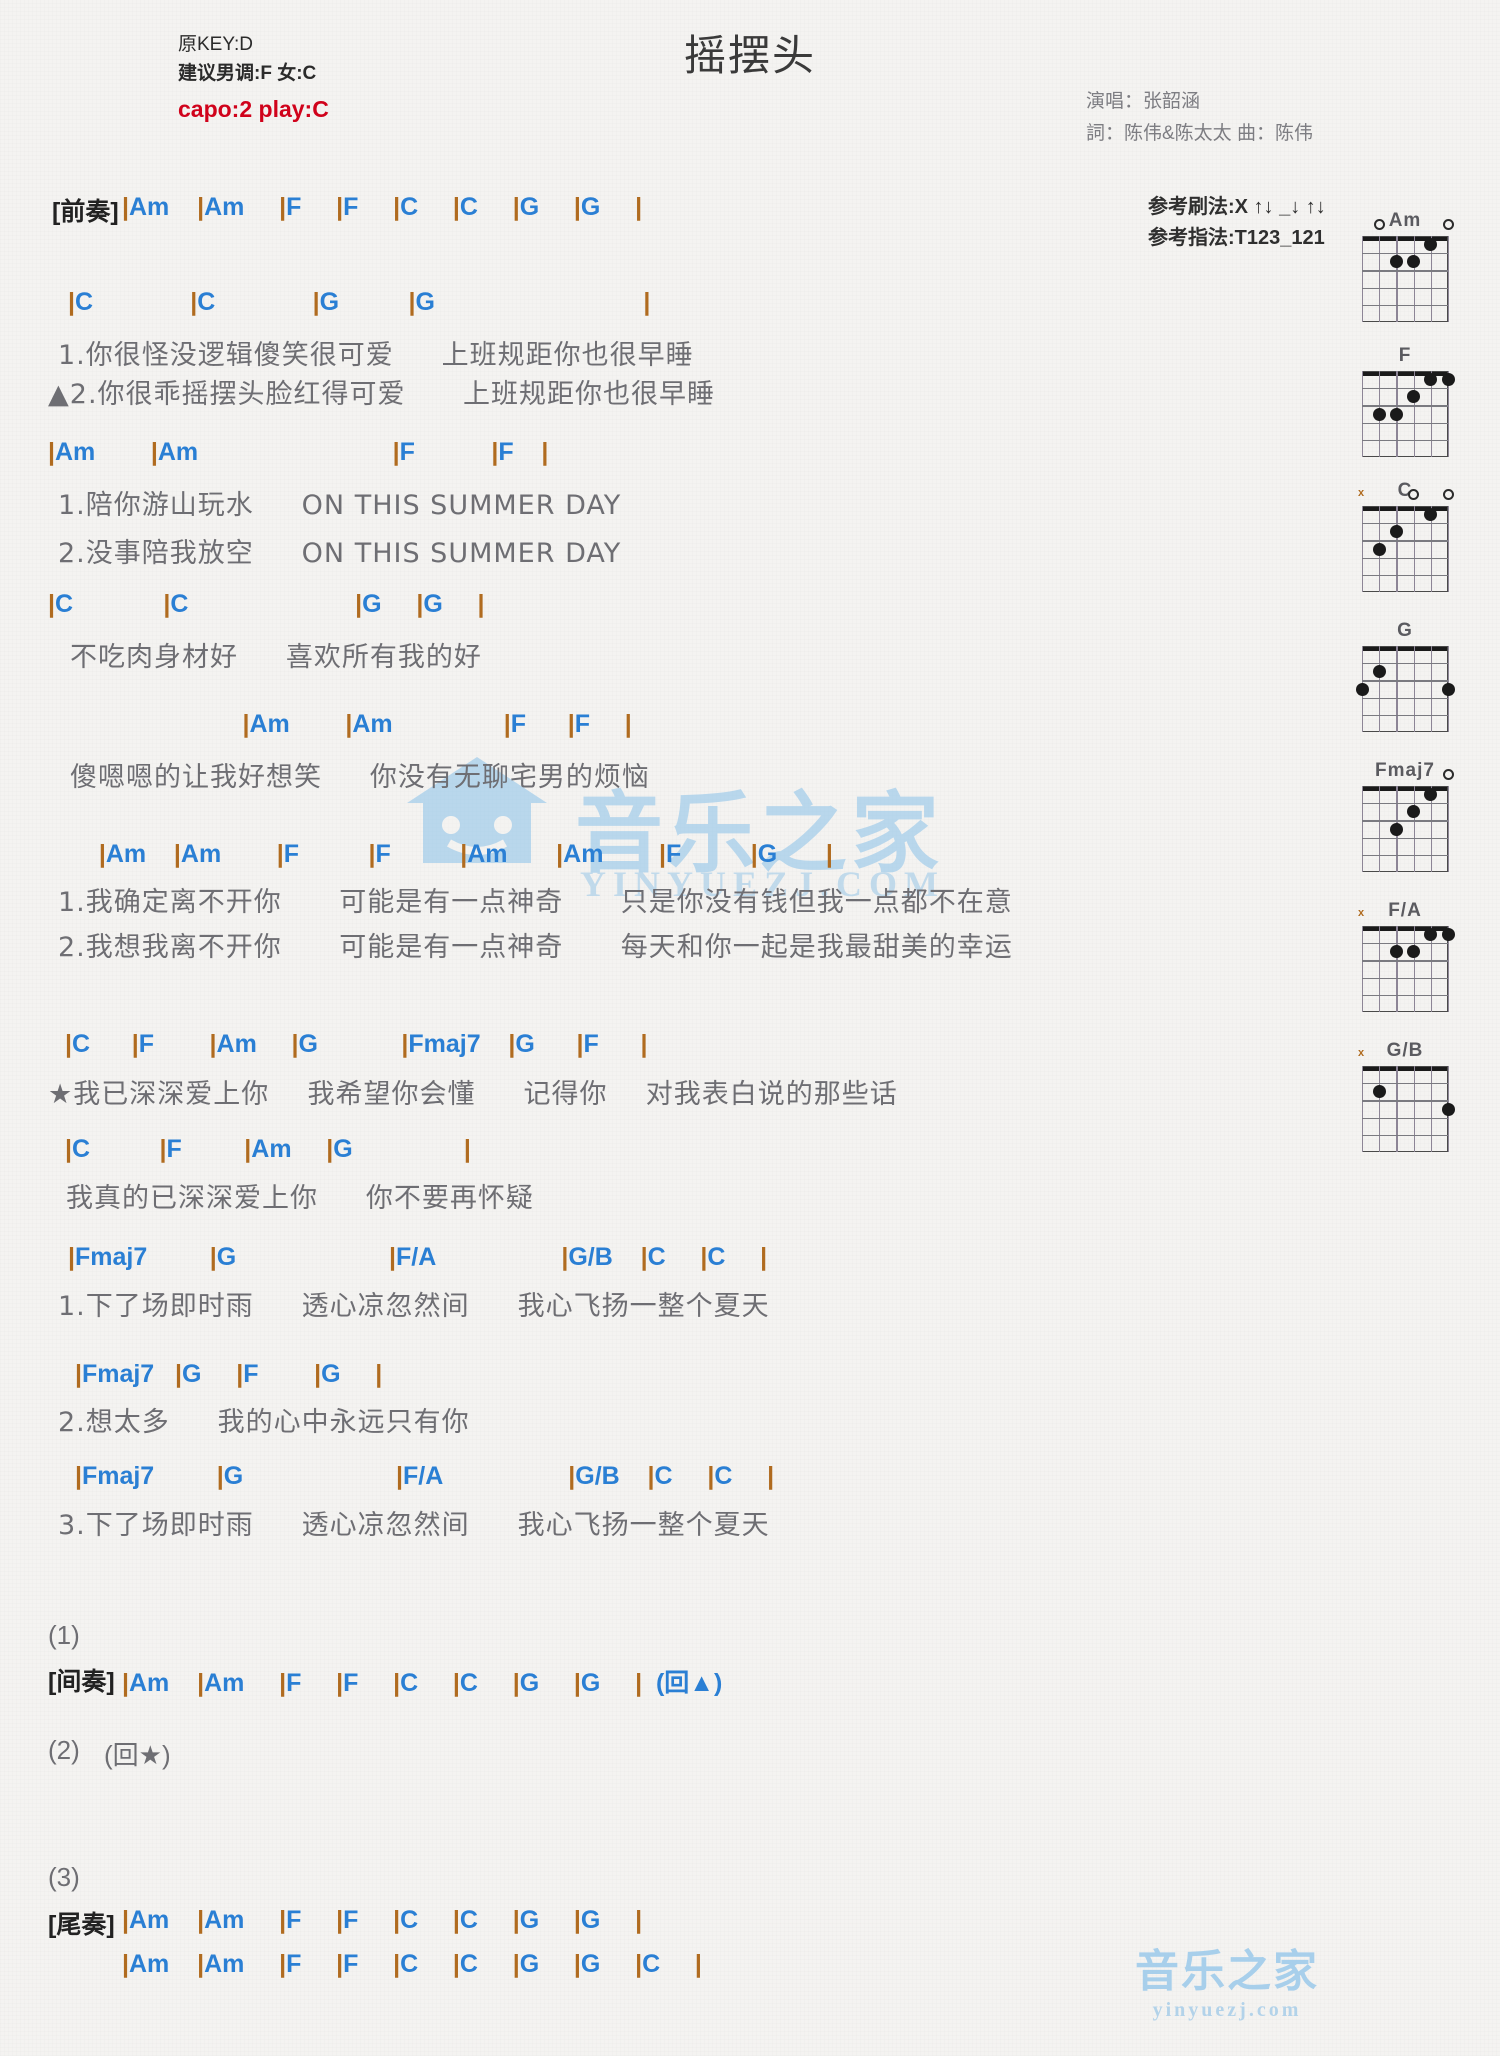  I want to click on chord-diagram-g: G, so click(1405, 676).